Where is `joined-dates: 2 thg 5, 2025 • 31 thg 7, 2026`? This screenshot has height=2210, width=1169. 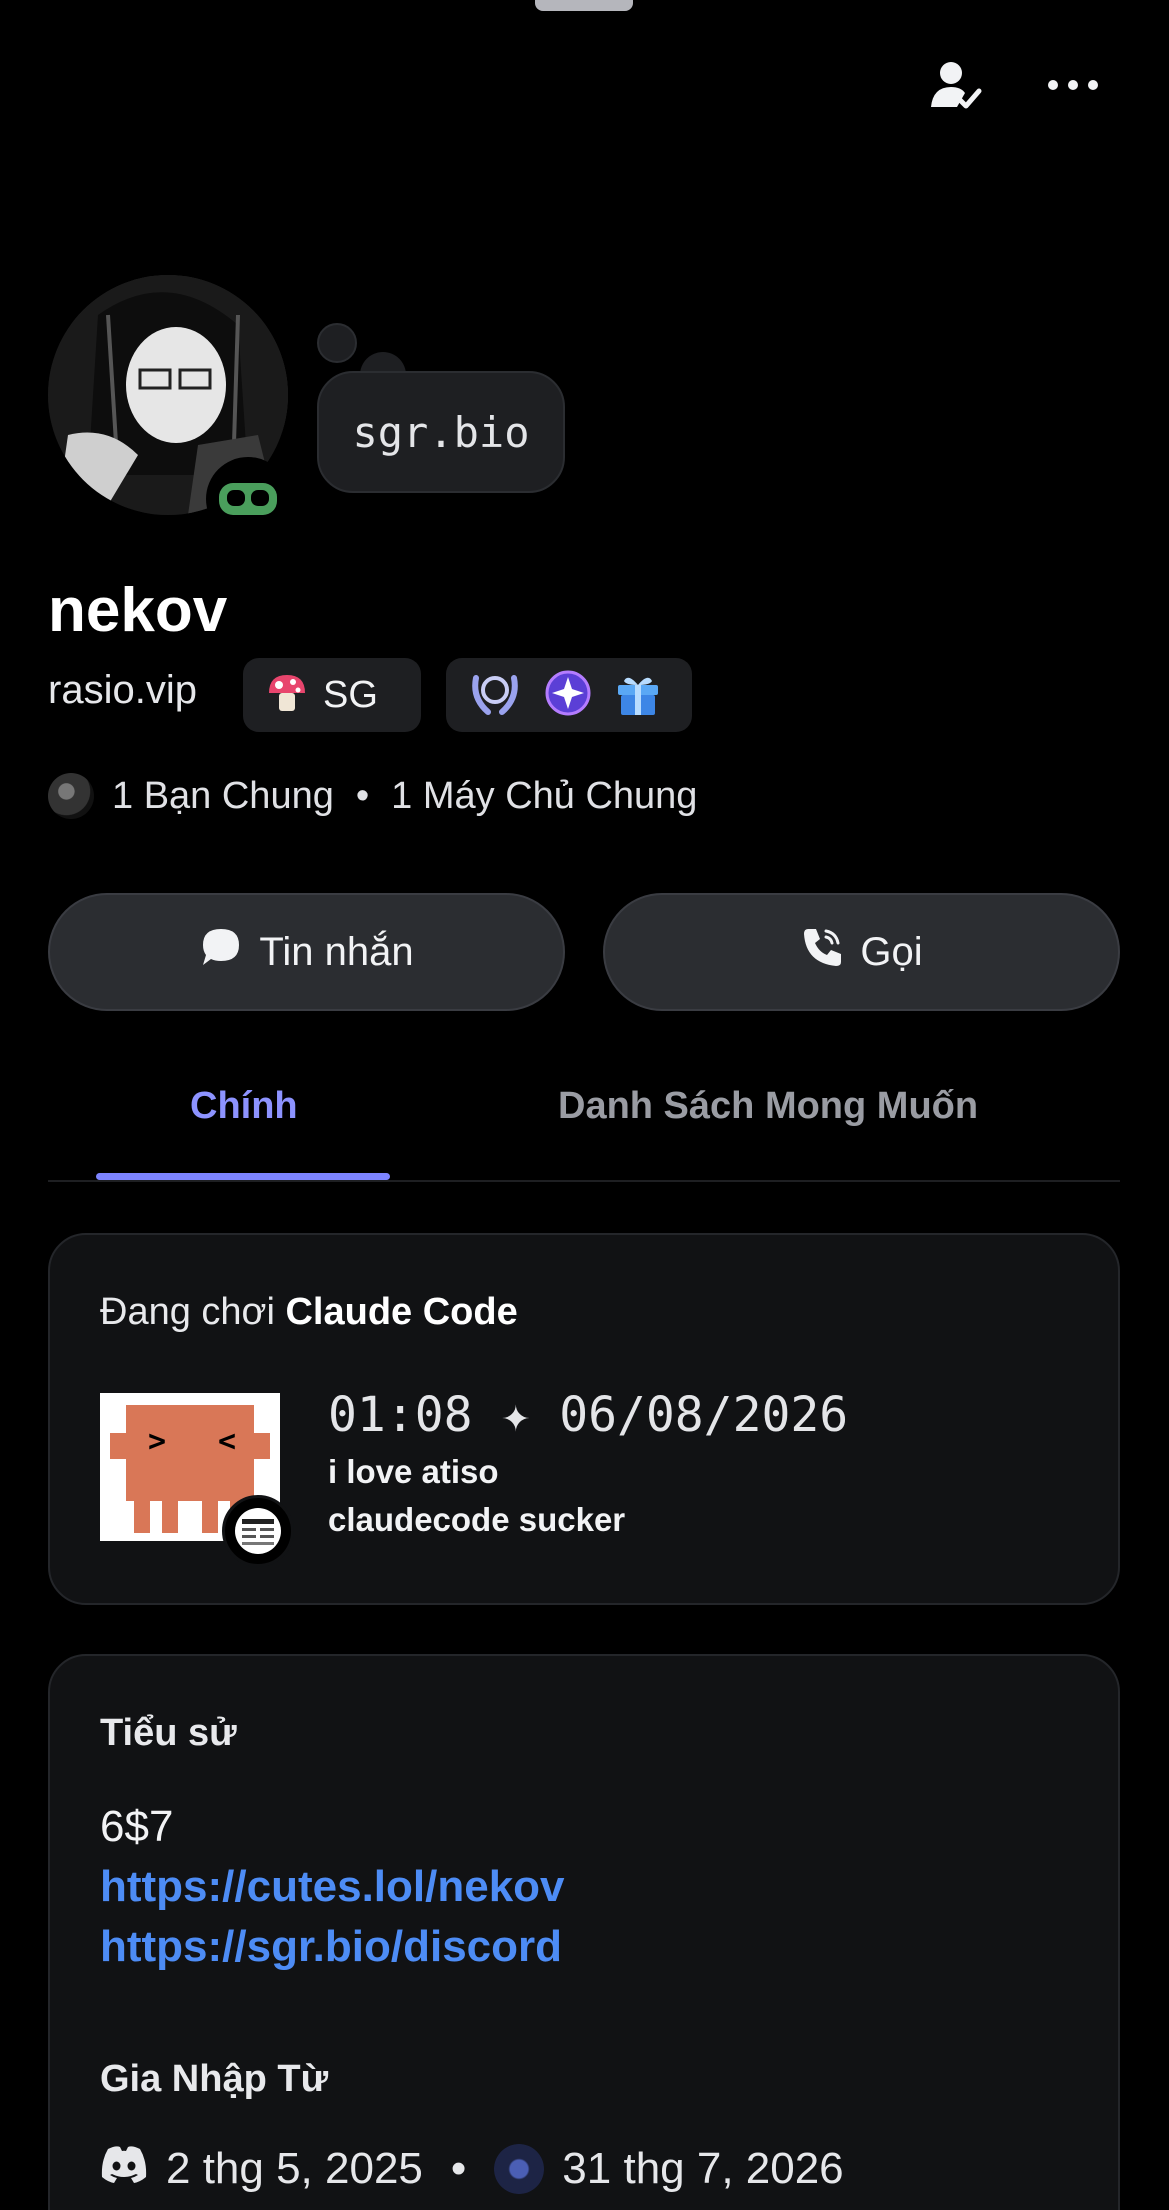
joined-dates: 2 thg 5, 2025 • 31 thg 7, 2026 is located at coordinates (472, 2169).